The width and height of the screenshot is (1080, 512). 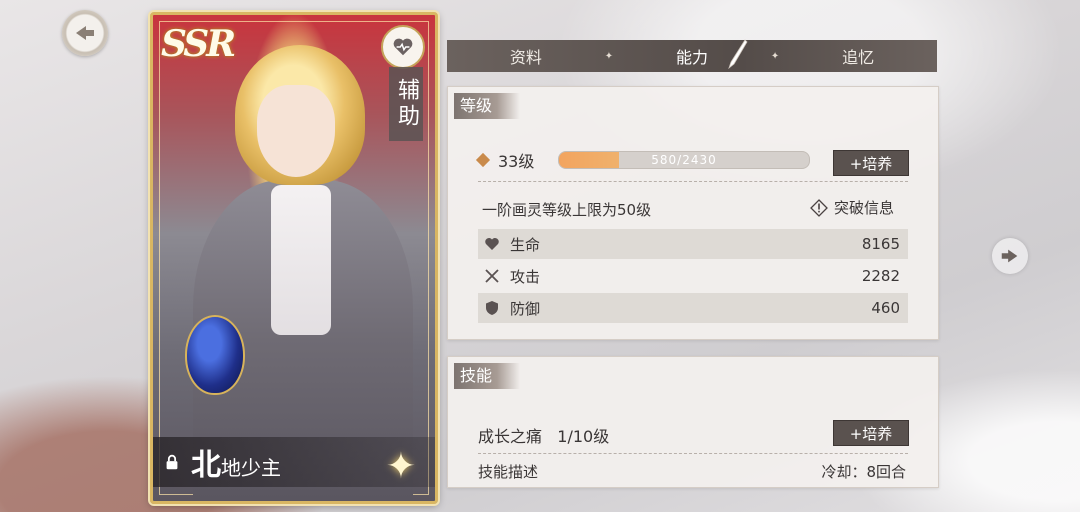 I want to click on jeweled-egg, so click(x=215, y=355).